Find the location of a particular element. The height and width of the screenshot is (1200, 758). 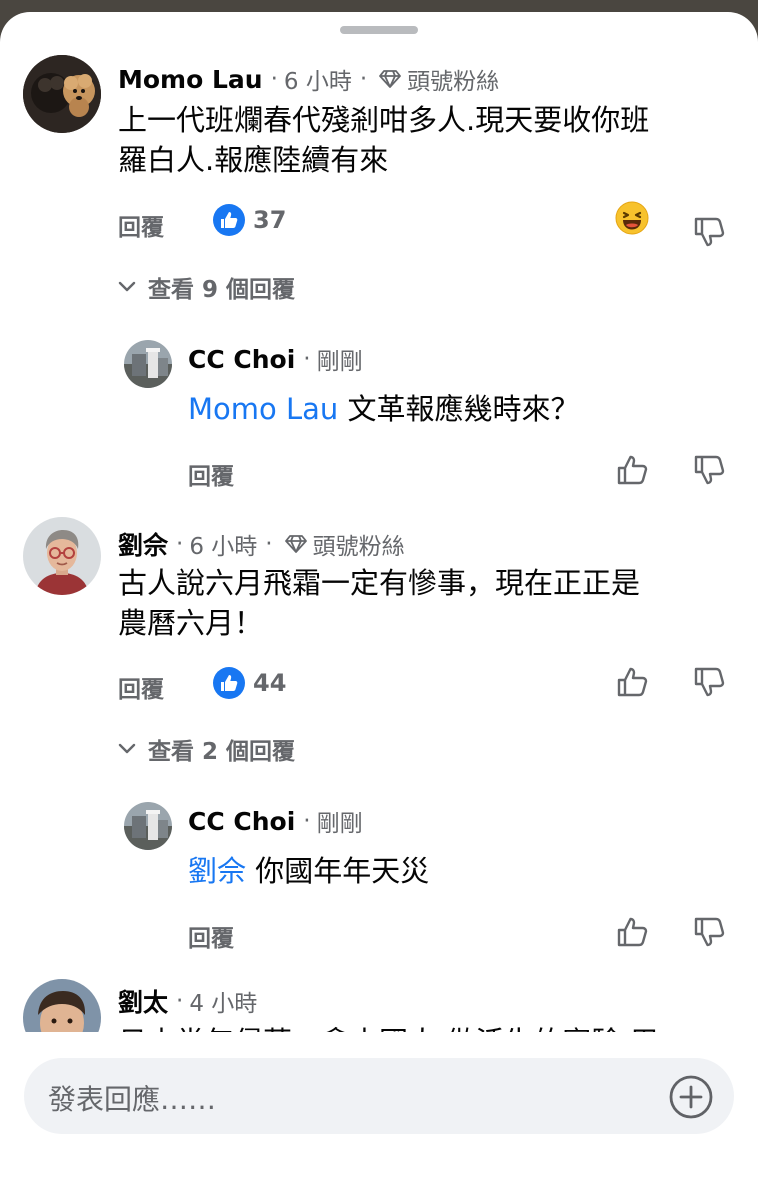

mention-link: Momo Lau is located at coordinates (263, 409).